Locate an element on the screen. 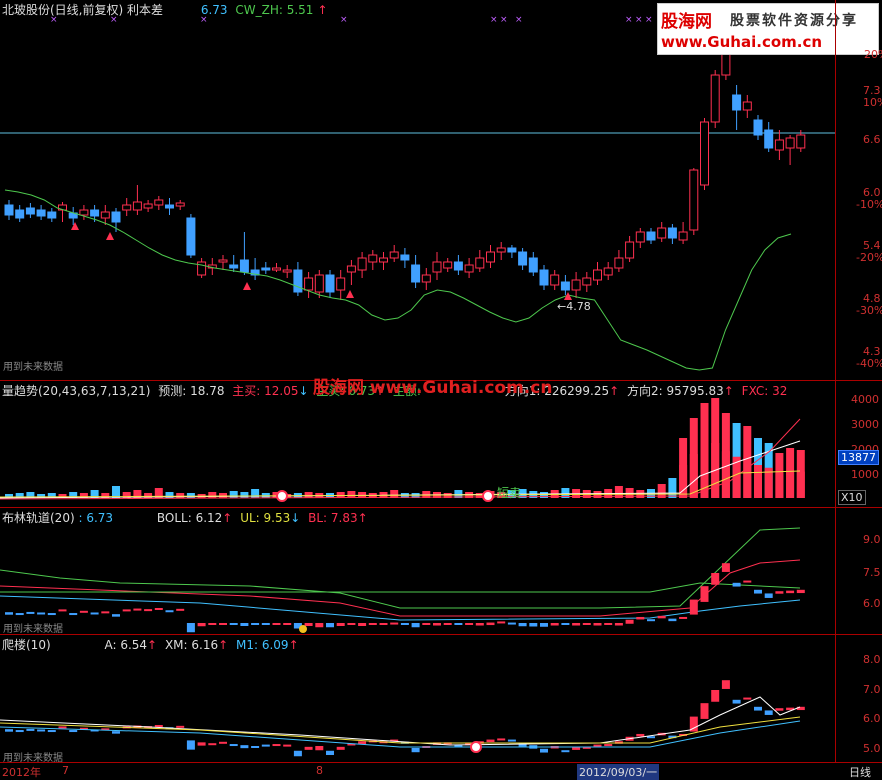 The width and height of the screenshot is (882, 780). buy-signal-triangle is located at coordinates (247, 286).